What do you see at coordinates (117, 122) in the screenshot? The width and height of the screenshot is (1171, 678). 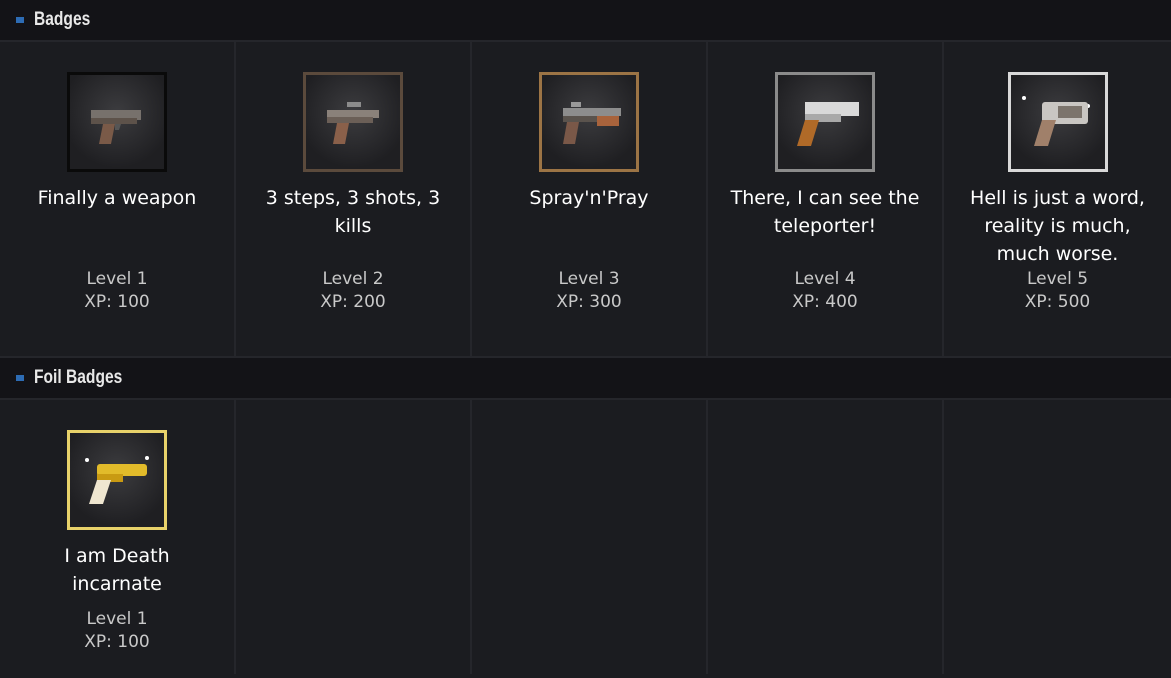 I see `pistol-icon` at bounding box center [117, 122].